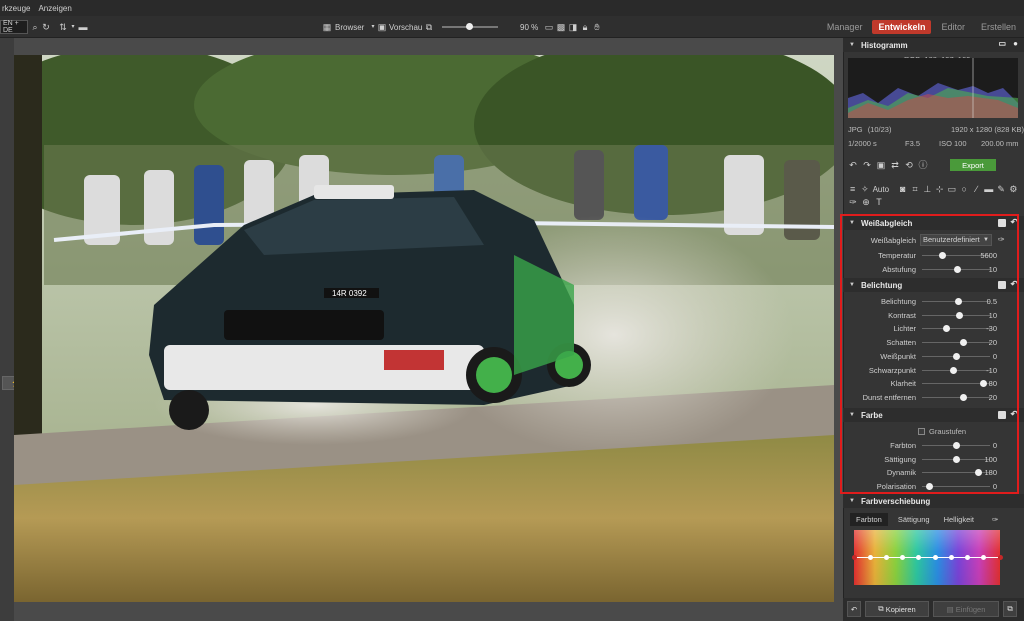 The height and width of the screenshot is (621, 1024). What do you see at coordinates (549, 27) in the screenshot?
I see `fit-icon: ▭` at bounding box center [549, 27].